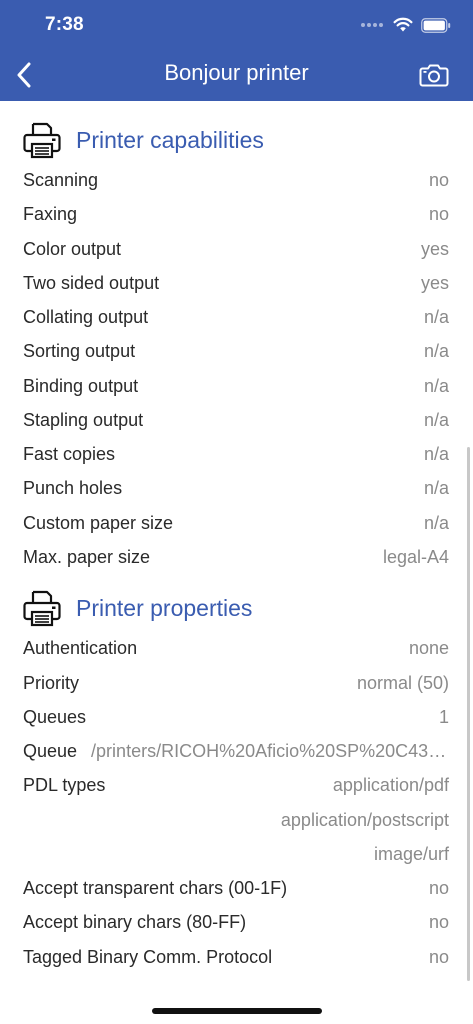 The height and width of the screenshot is (1024, 473). I want to click on row-collating-output: Collating output n/a, so click(236, 317).